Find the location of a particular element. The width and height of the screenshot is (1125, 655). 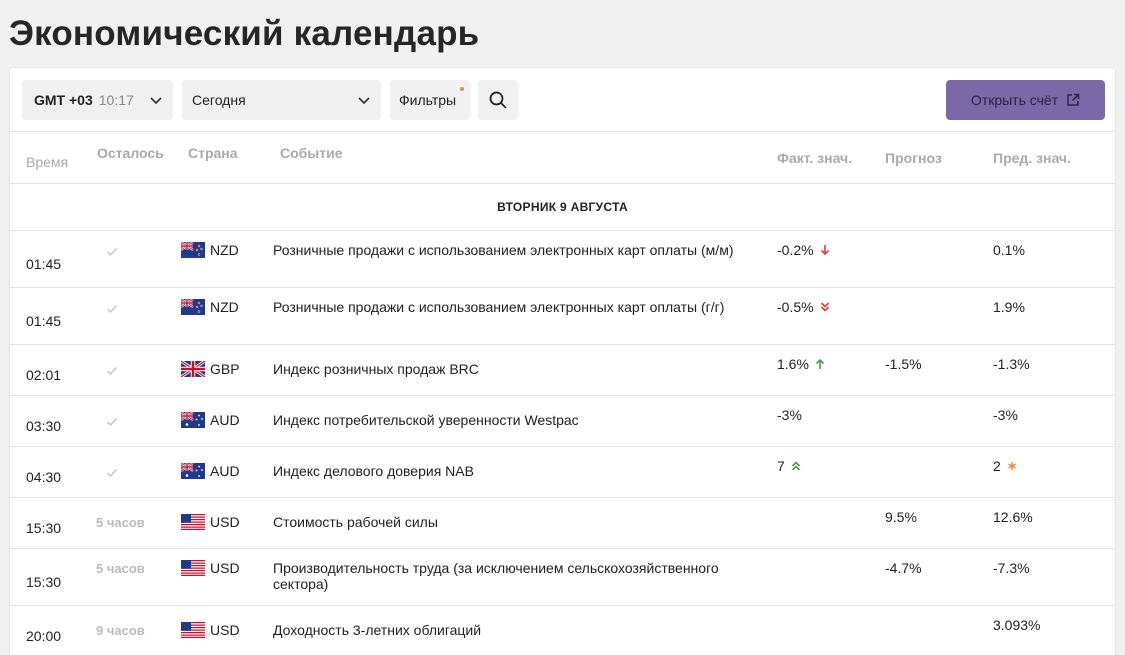

col-actual: Факт. знач. is located at coordinates (814, 158).